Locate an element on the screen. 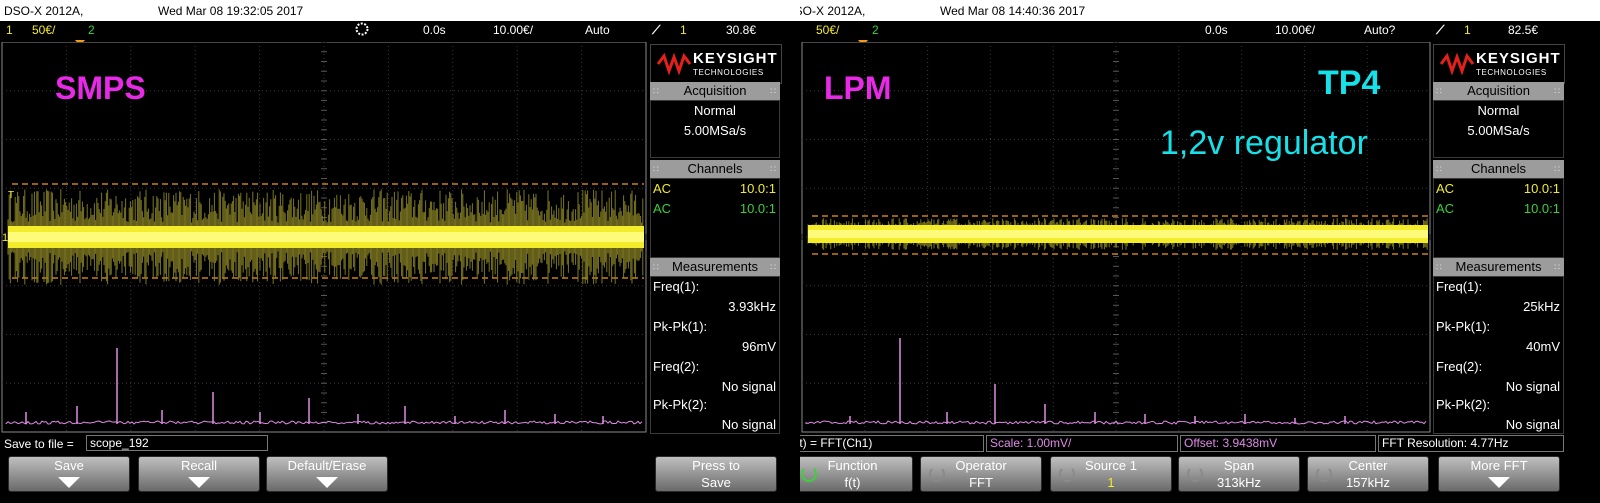  trigger-level: 30.8€ is located at coordinates (741, 30).